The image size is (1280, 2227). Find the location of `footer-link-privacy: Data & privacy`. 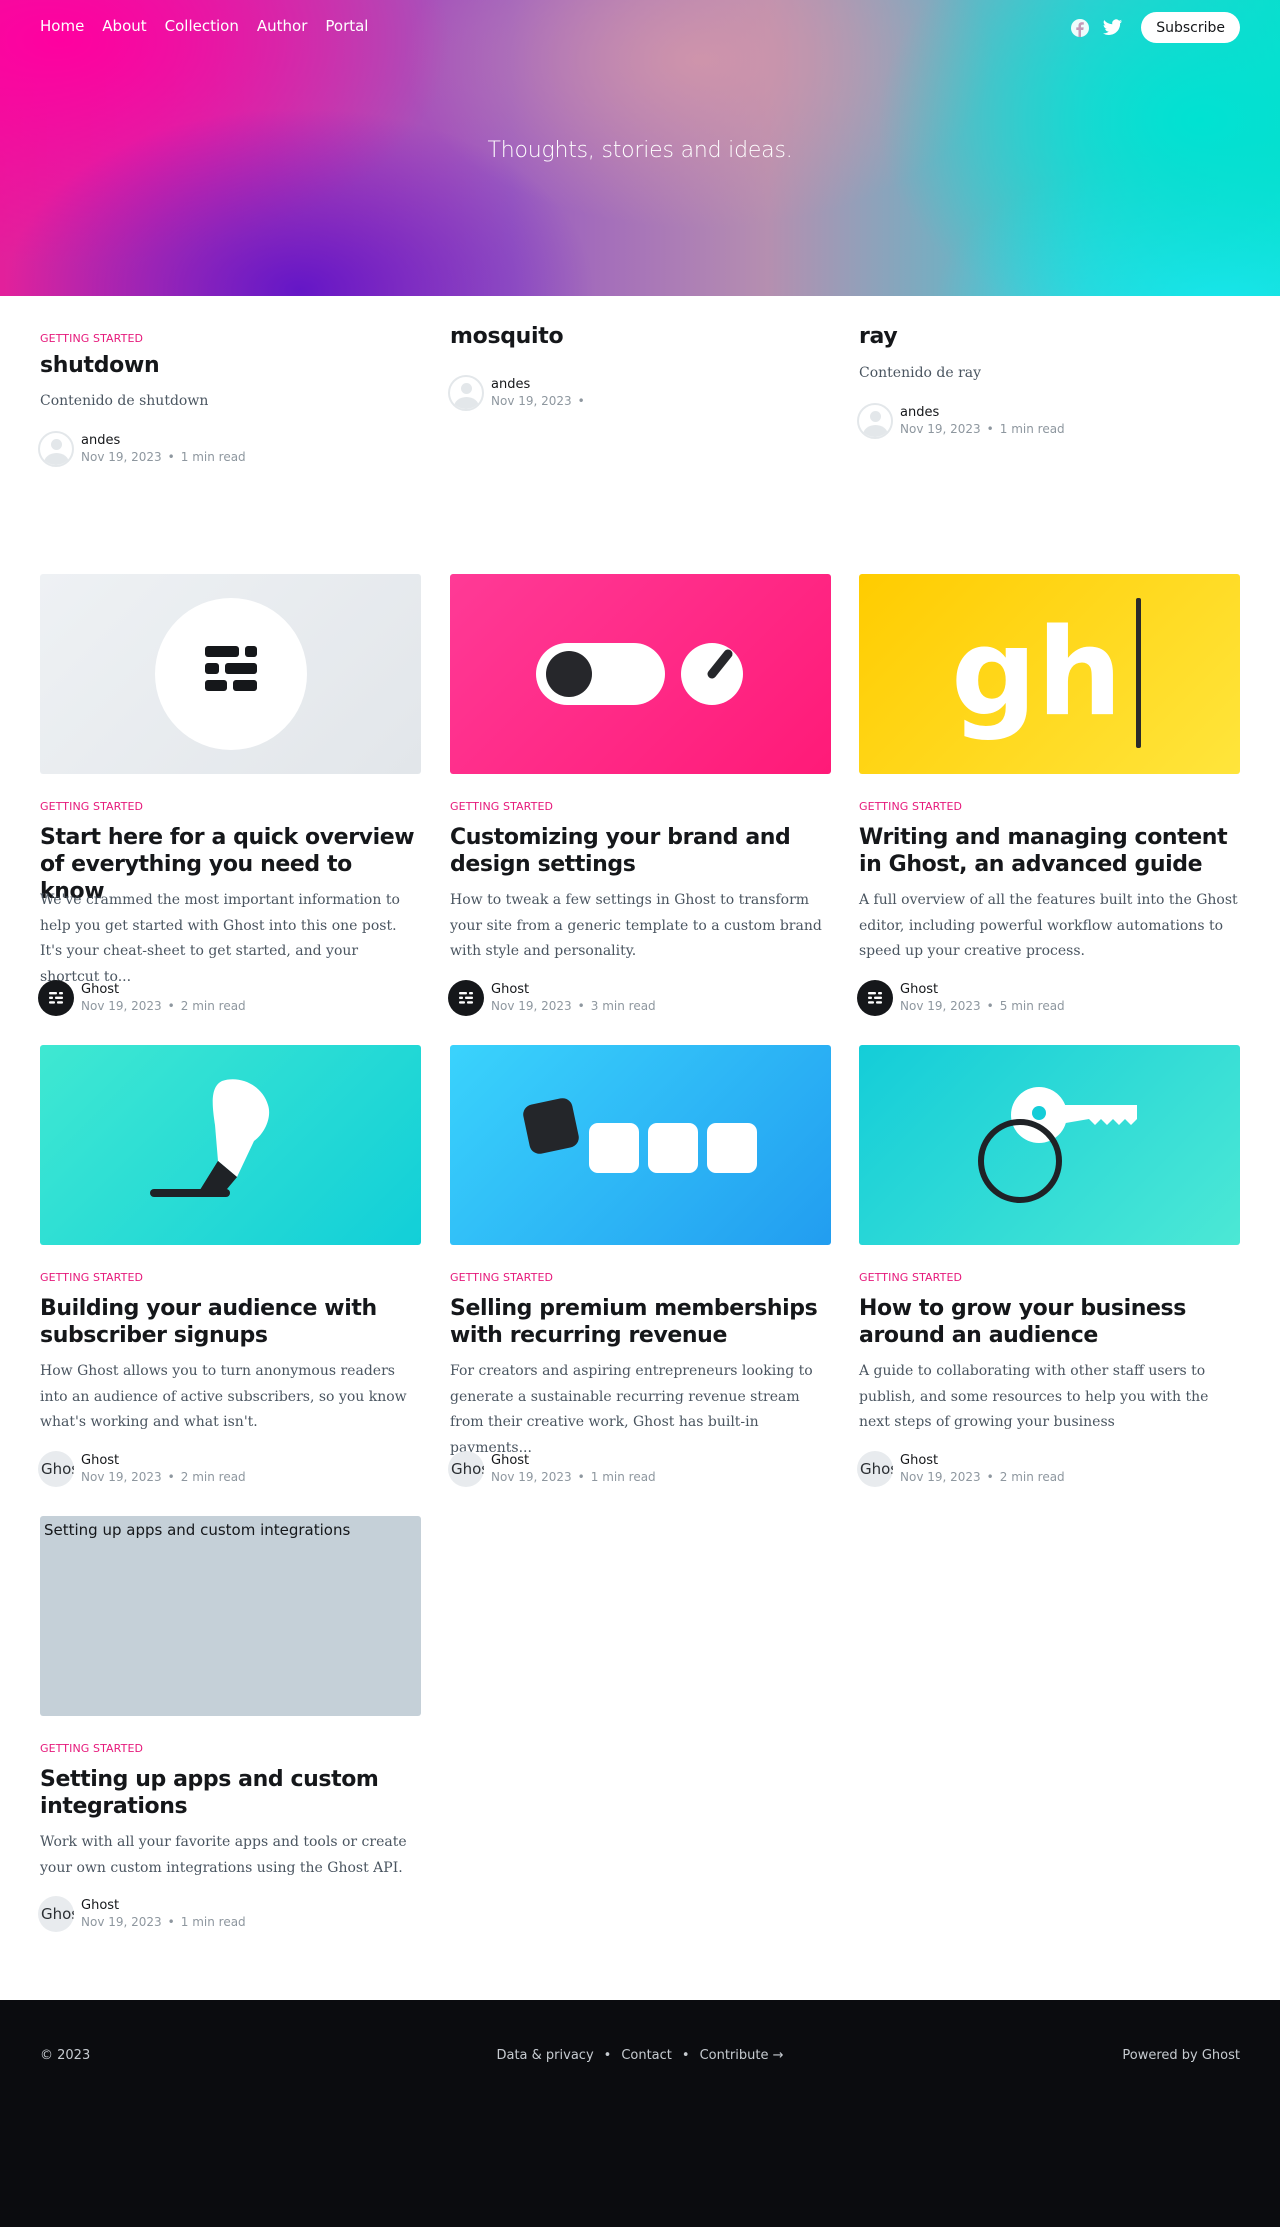

footer-link-privacy: Data & privacy is located at coordinates (544, 2055).